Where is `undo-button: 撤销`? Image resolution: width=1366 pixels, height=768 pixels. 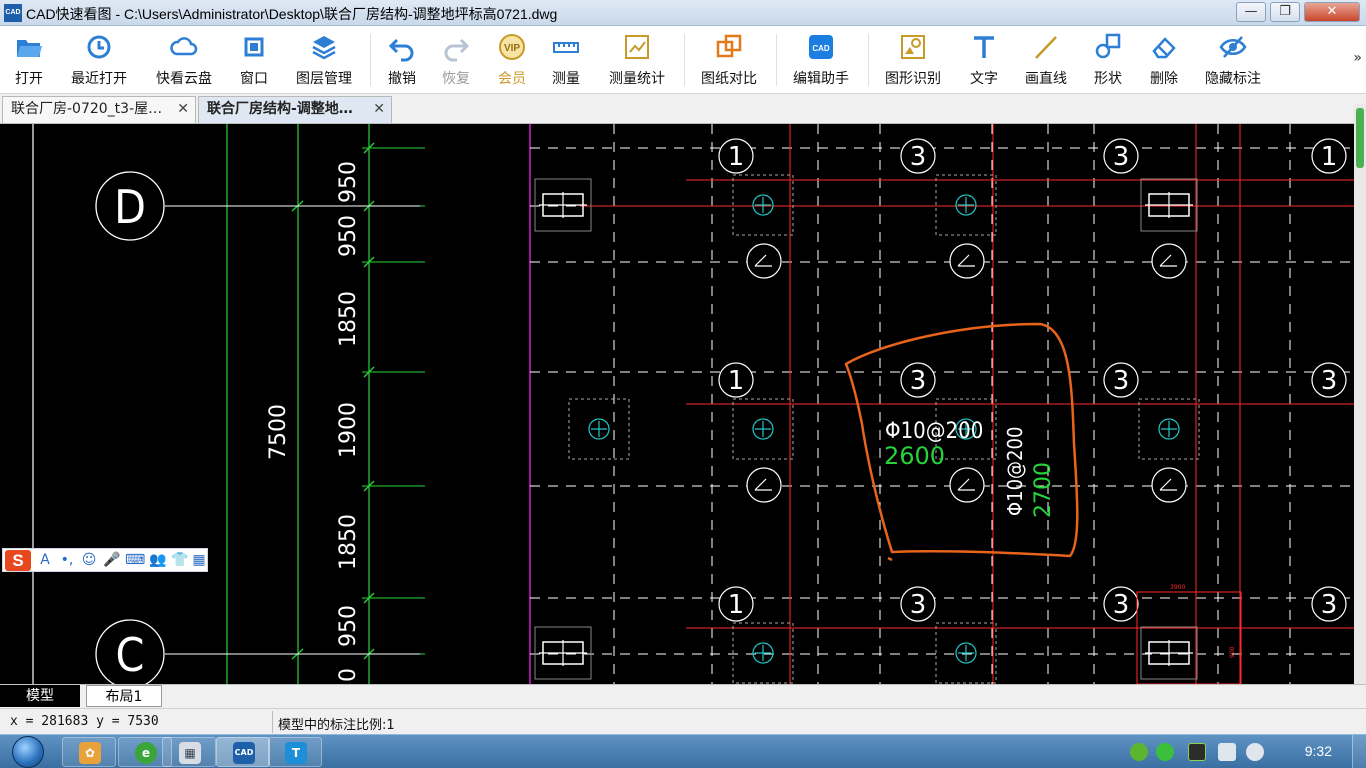
undo-button: 撤销 is located at coordinates (402, 60).